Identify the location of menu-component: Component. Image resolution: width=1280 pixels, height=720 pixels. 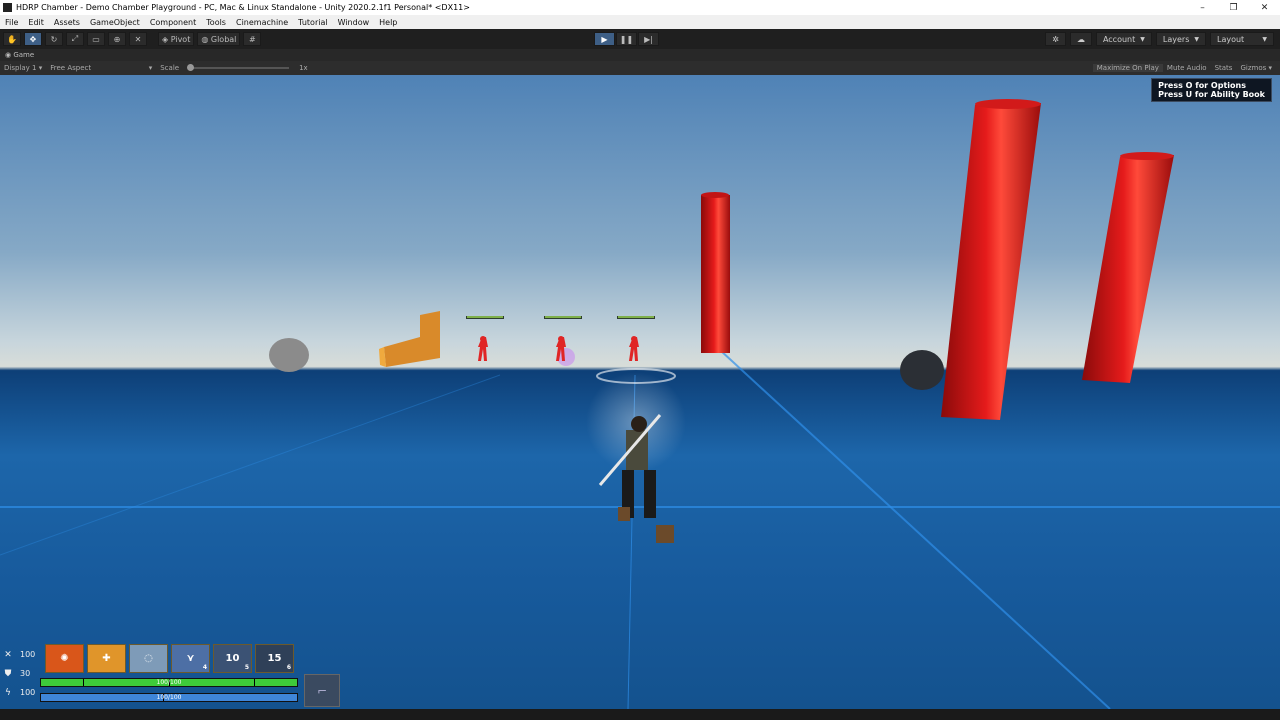
(173, 22).